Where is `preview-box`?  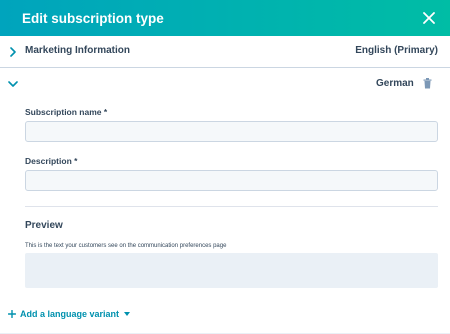
preview-box is located at coordinates (231, 270).